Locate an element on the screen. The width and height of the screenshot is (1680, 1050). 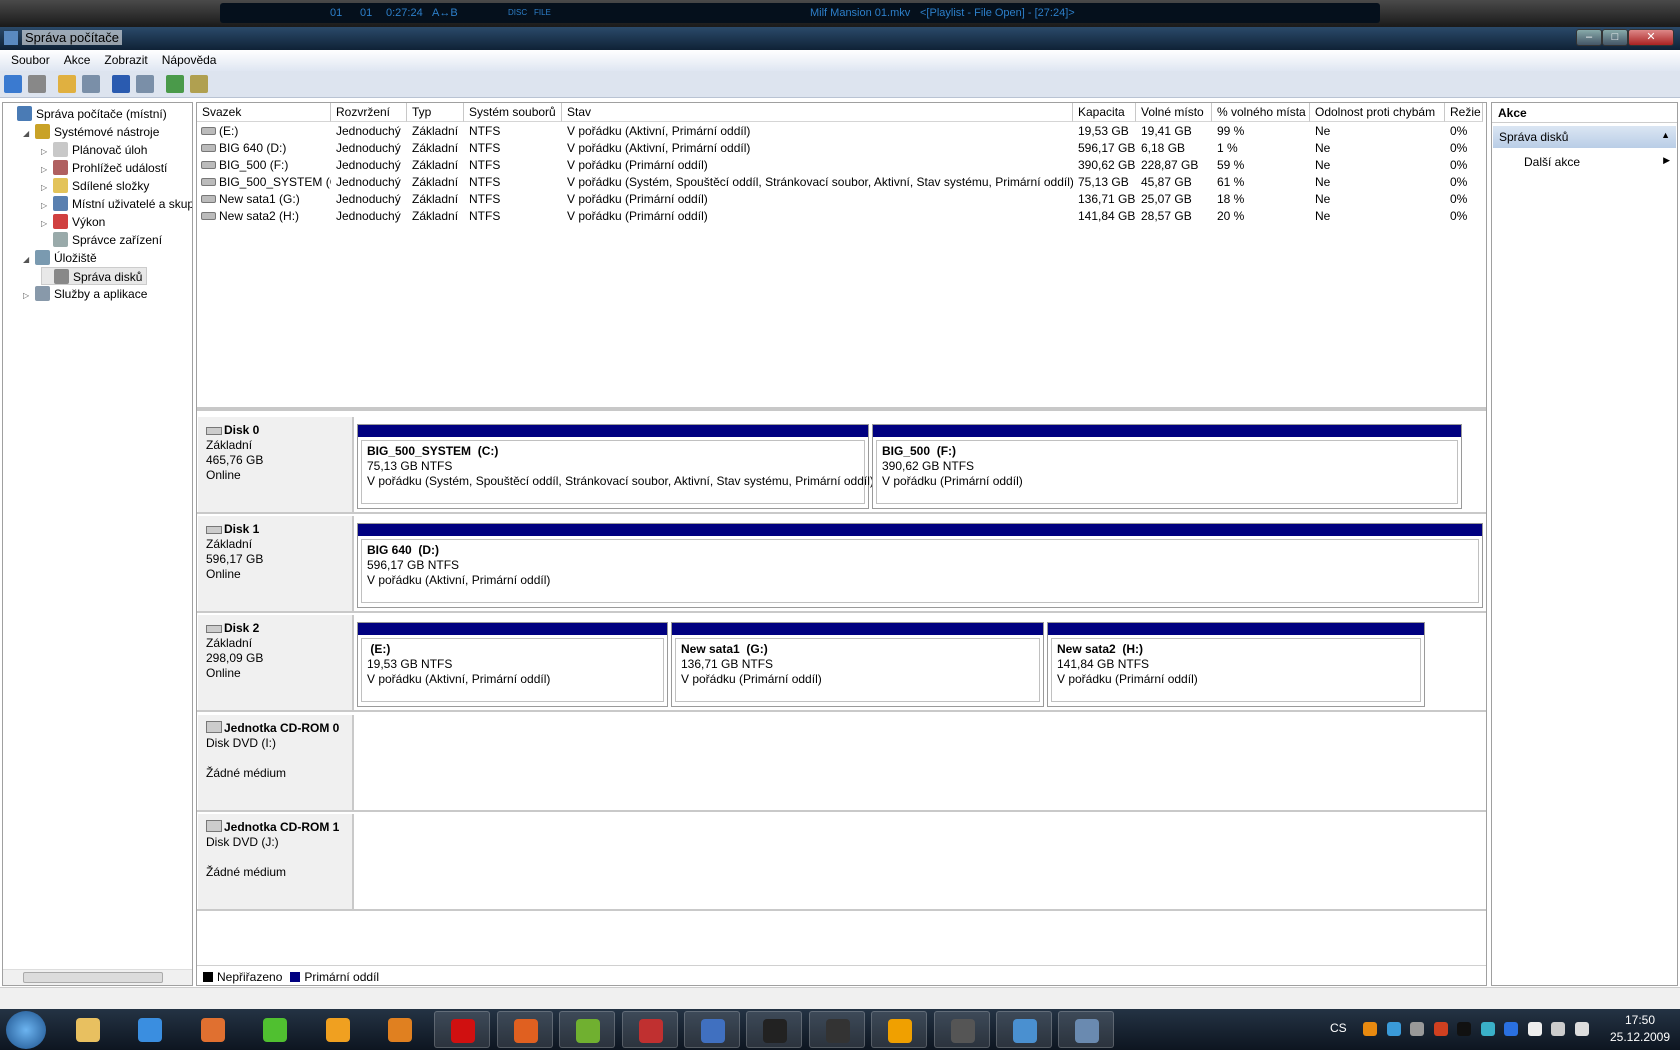
action-center-flag-icon is located at coordinates (1534, 1029).